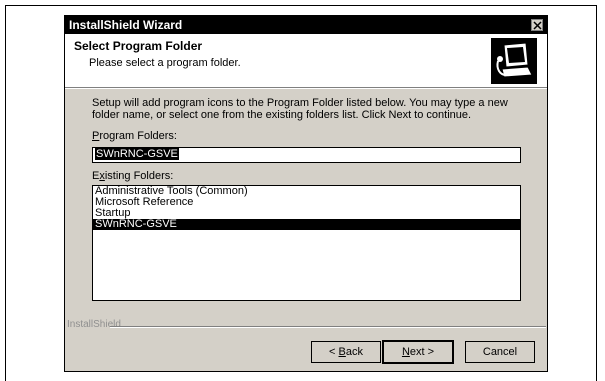 This screenshot has width=605, height=381. I want to click on back-prefix: <, so click(334, 352).